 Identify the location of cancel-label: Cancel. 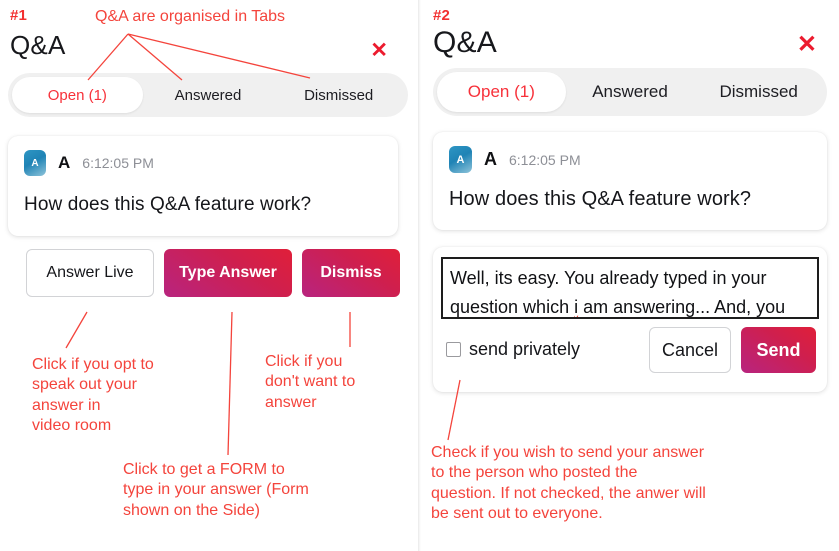
(690, 349).